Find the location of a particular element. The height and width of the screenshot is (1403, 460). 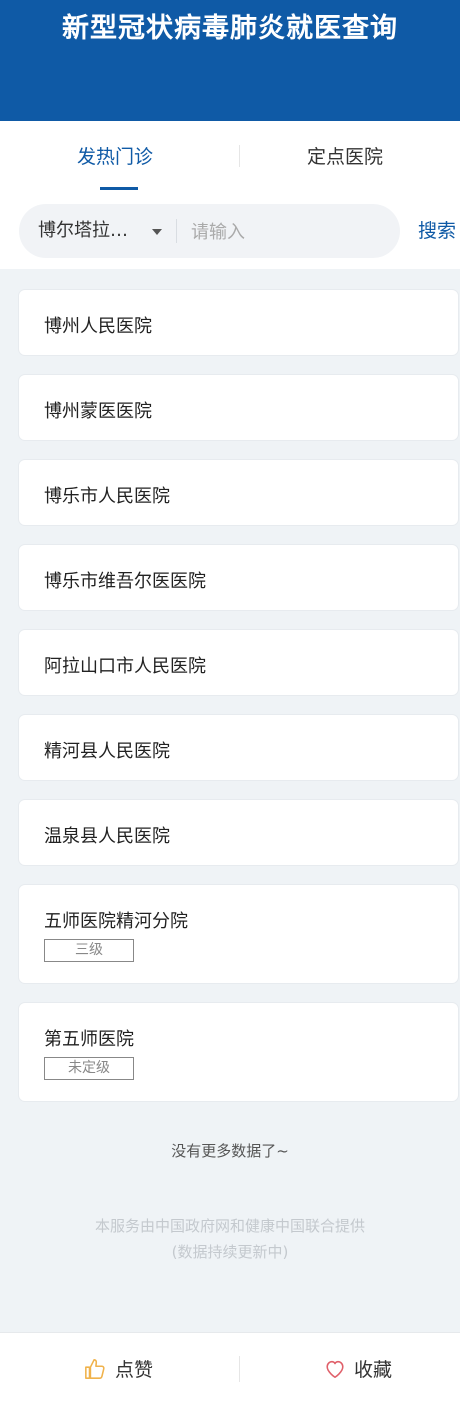

footer-line-1: 本服务由中国政府网和健康中国联合提供 is located at coordinates (229, 1226).